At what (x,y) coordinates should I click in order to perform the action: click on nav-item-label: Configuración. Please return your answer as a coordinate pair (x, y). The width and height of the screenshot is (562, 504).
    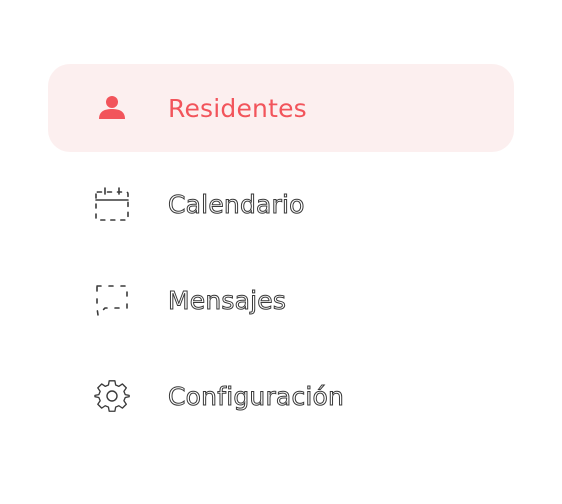
    Looking at the image, I should click on (256, 396).